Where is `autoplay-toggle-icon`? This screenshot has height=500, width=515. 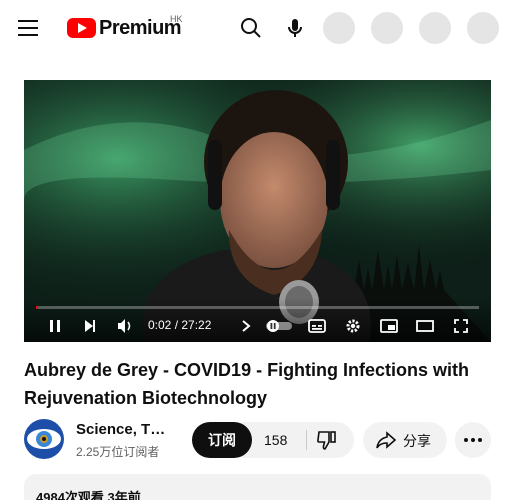 autoplay-toggle-icon is located at coordinates (279, 326).